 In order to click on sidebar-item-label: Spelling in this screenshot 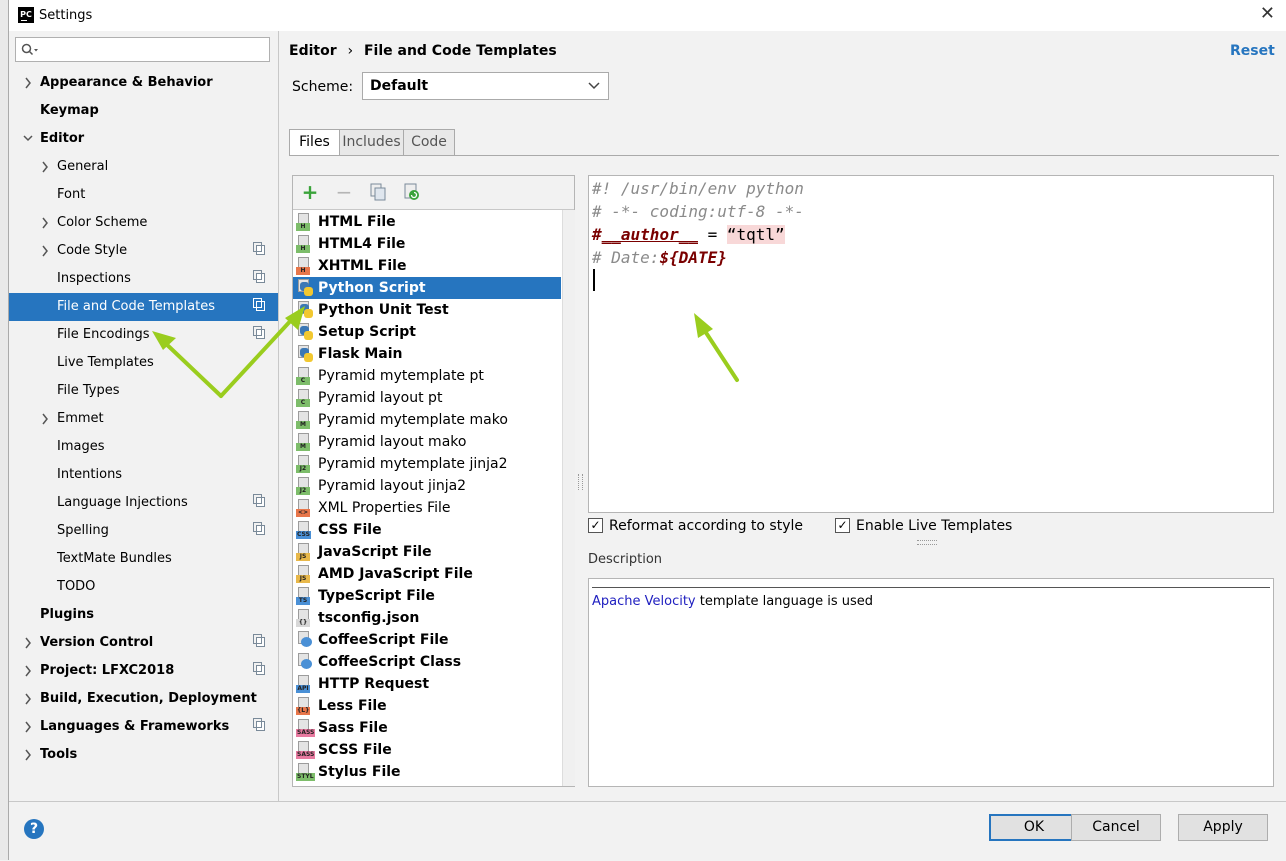, I will do `click(83, 530)`.